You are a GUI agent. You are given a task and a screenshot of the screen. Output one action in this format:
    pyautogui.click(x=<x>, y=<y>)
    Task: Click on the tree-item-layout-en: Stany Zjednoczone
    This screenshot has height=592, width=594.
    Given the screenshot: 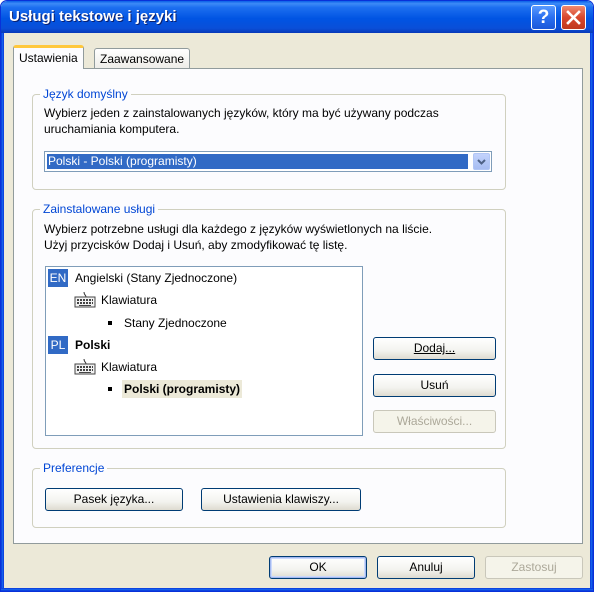 What is the action you would take?
    pyautogui.click(x=223, y=323)
    